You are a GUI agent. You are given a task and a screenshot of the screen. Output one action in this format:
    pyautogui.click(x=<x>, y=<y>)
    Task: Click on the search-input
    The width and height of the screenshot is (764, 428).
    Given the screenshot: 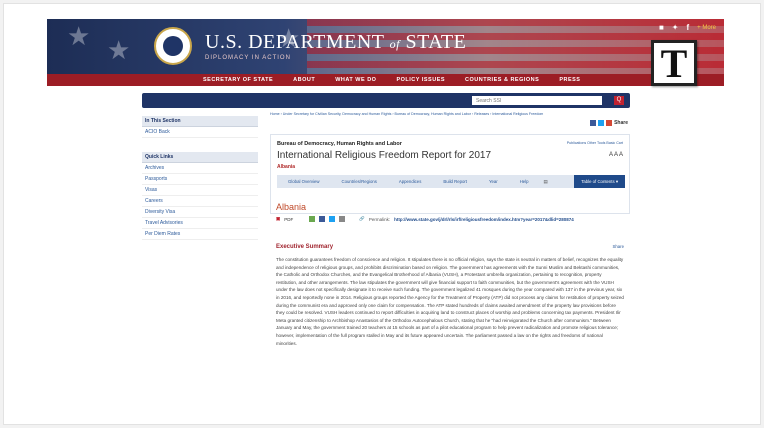 What is the action you would take?
    pyautogui.click(x=537, y=100)
    